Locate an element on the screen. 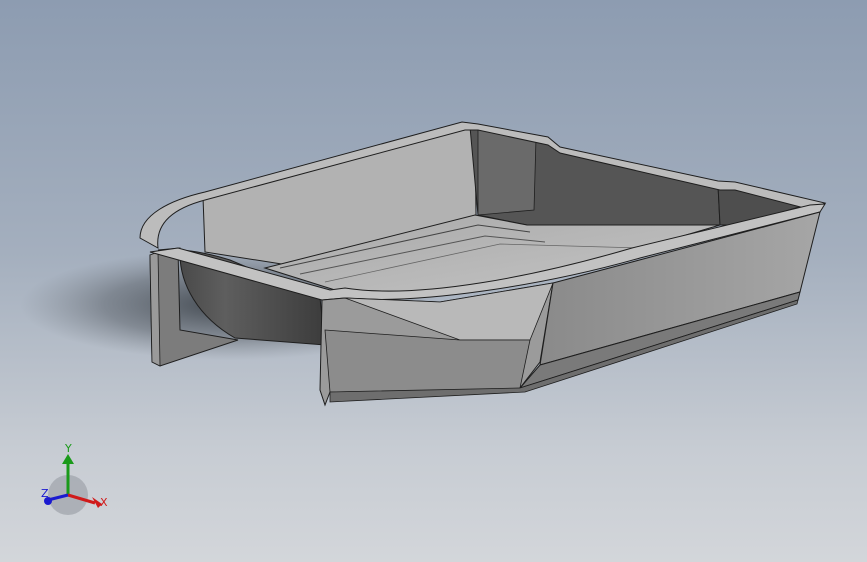  axis-triad: Y X Z is located at coordinates (74, 478).